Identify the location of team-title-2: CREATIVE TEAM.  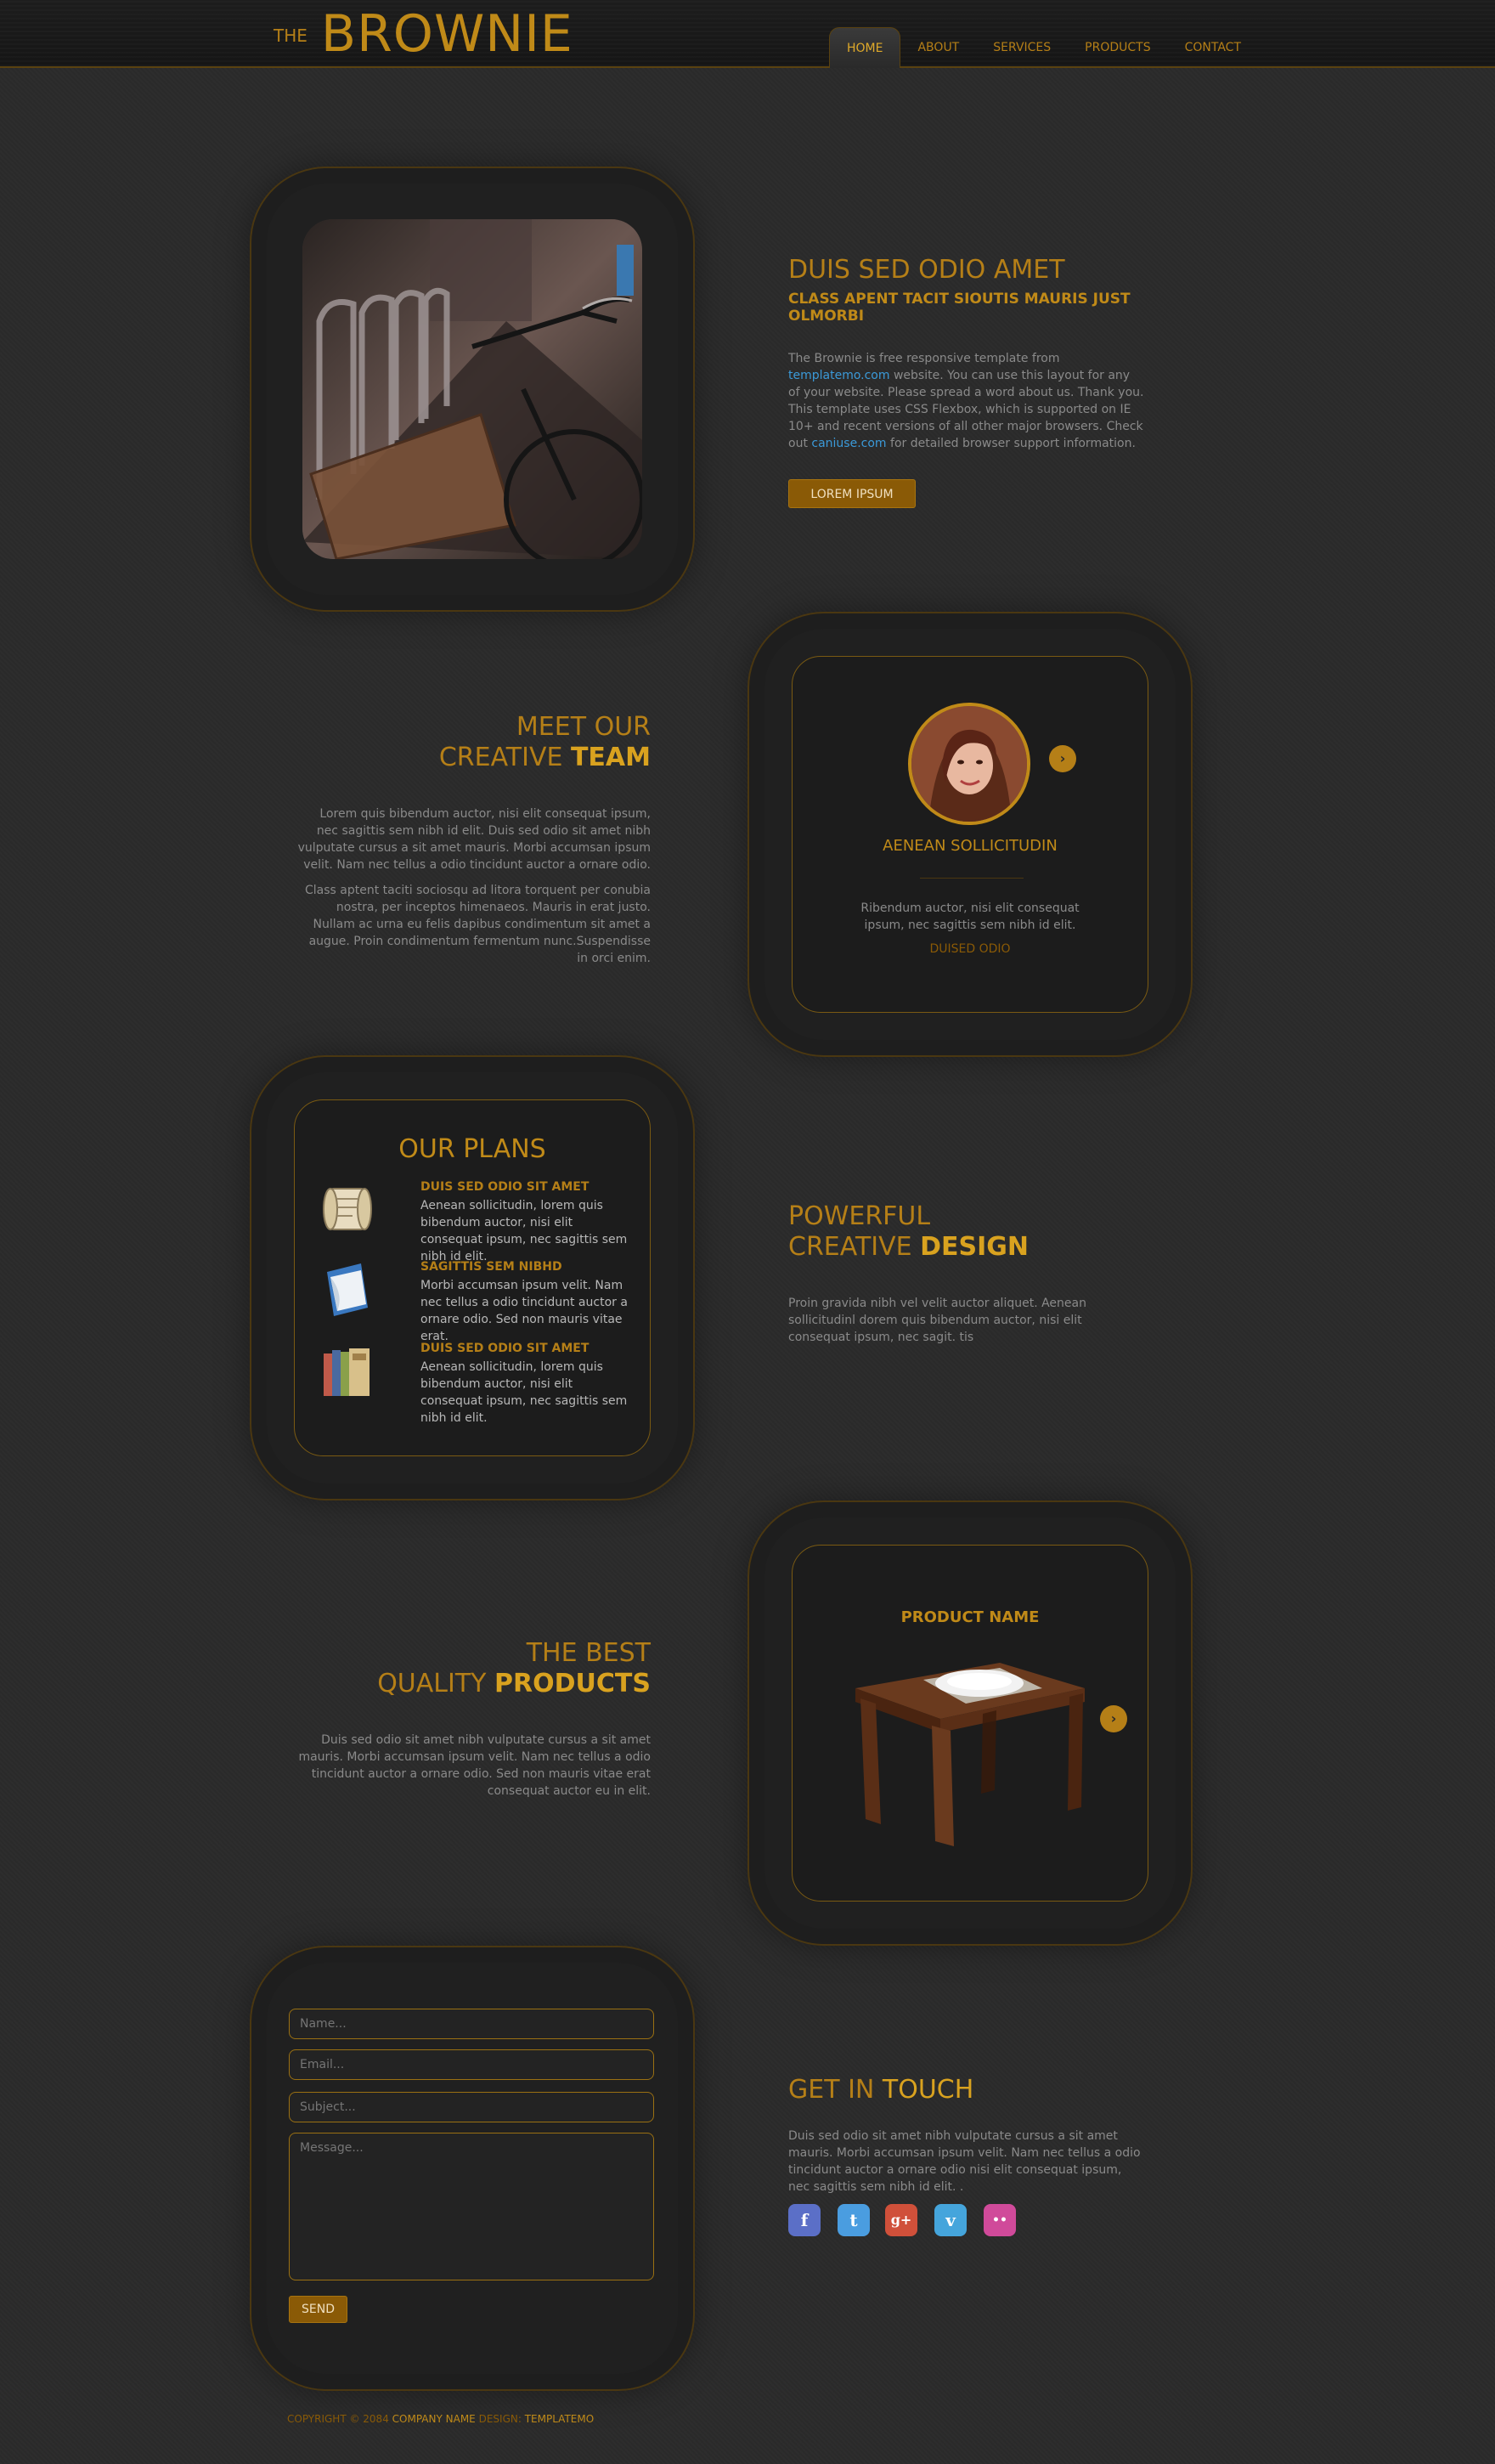
(474, 758).